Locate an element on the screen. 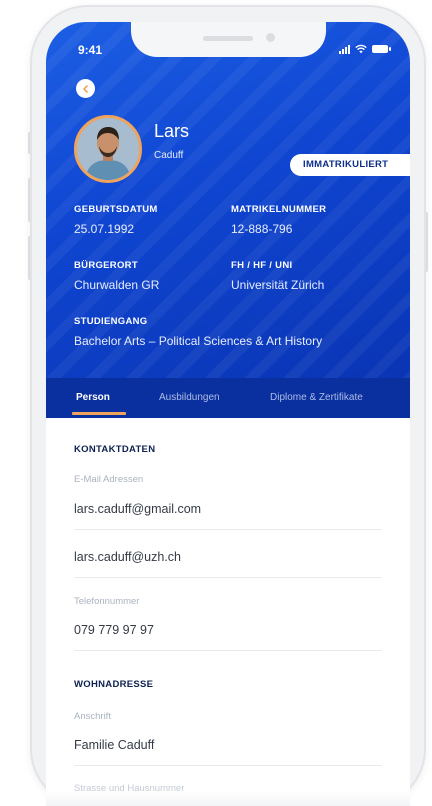  street-label: Anschrift is located at coordinates (92, 716).